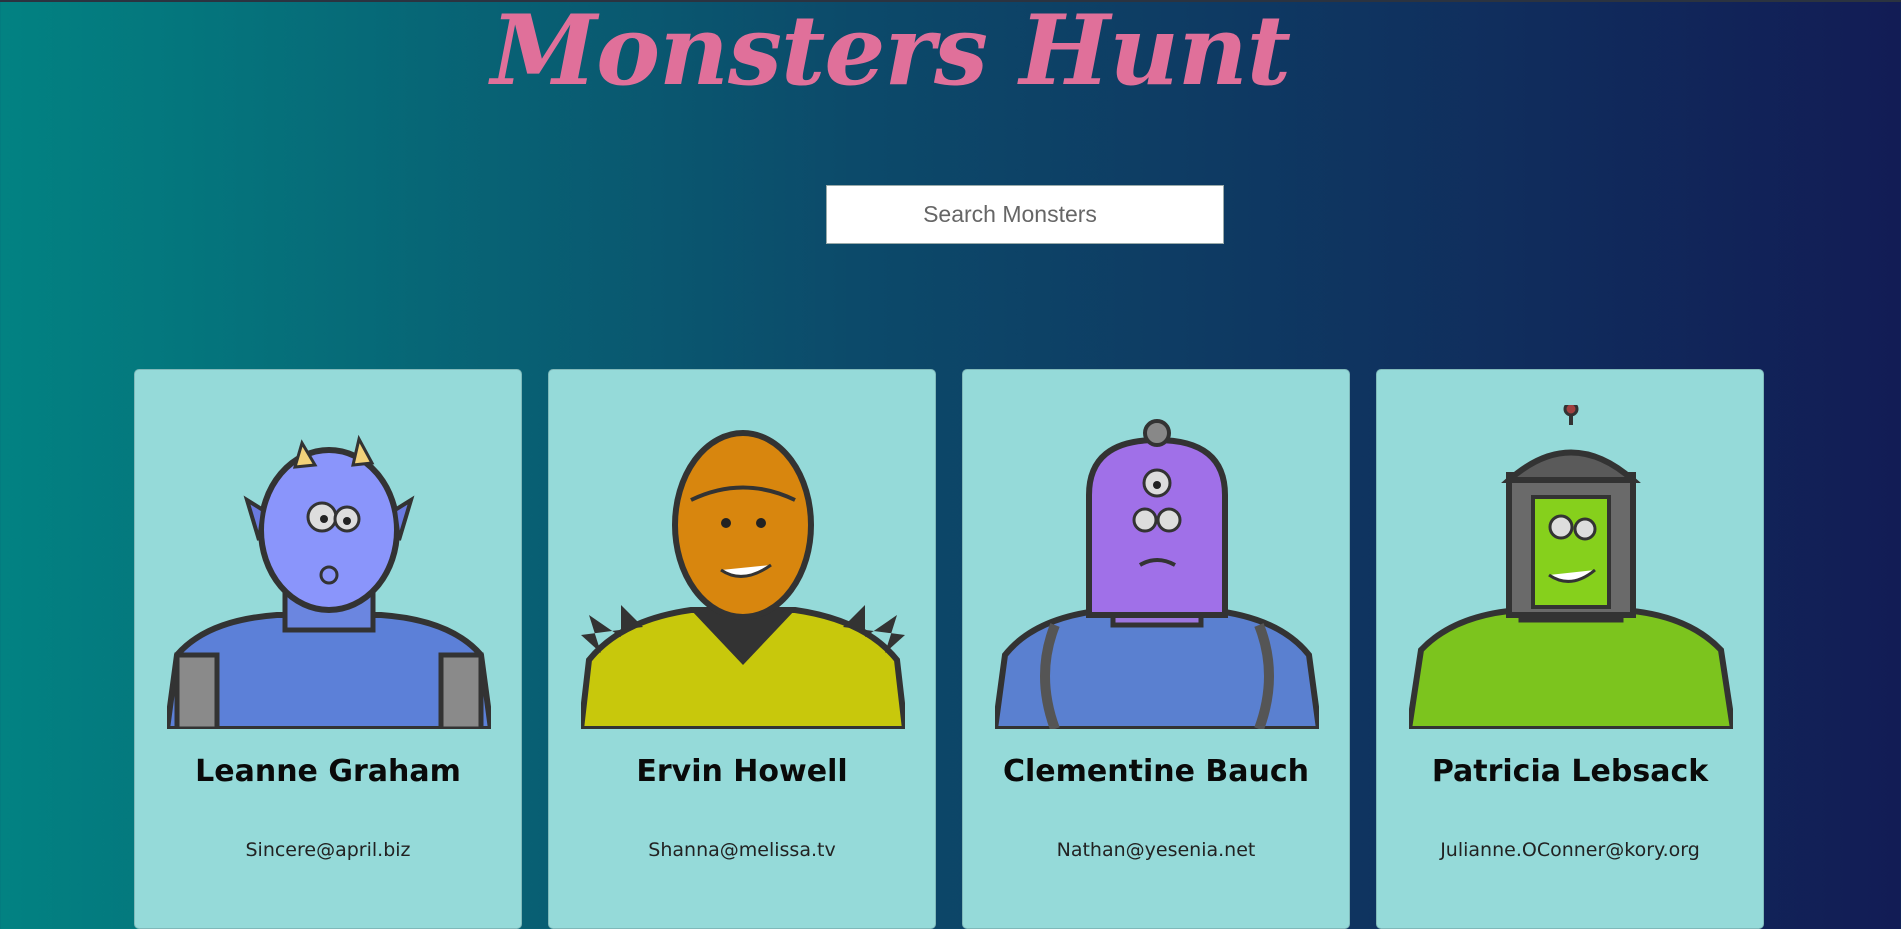 This screenshot has width=1901, height=929. Describe the element at coordinates (742, 850) in the screenshot. I see `monster-email: Shanna@melissa.tv` at that location.